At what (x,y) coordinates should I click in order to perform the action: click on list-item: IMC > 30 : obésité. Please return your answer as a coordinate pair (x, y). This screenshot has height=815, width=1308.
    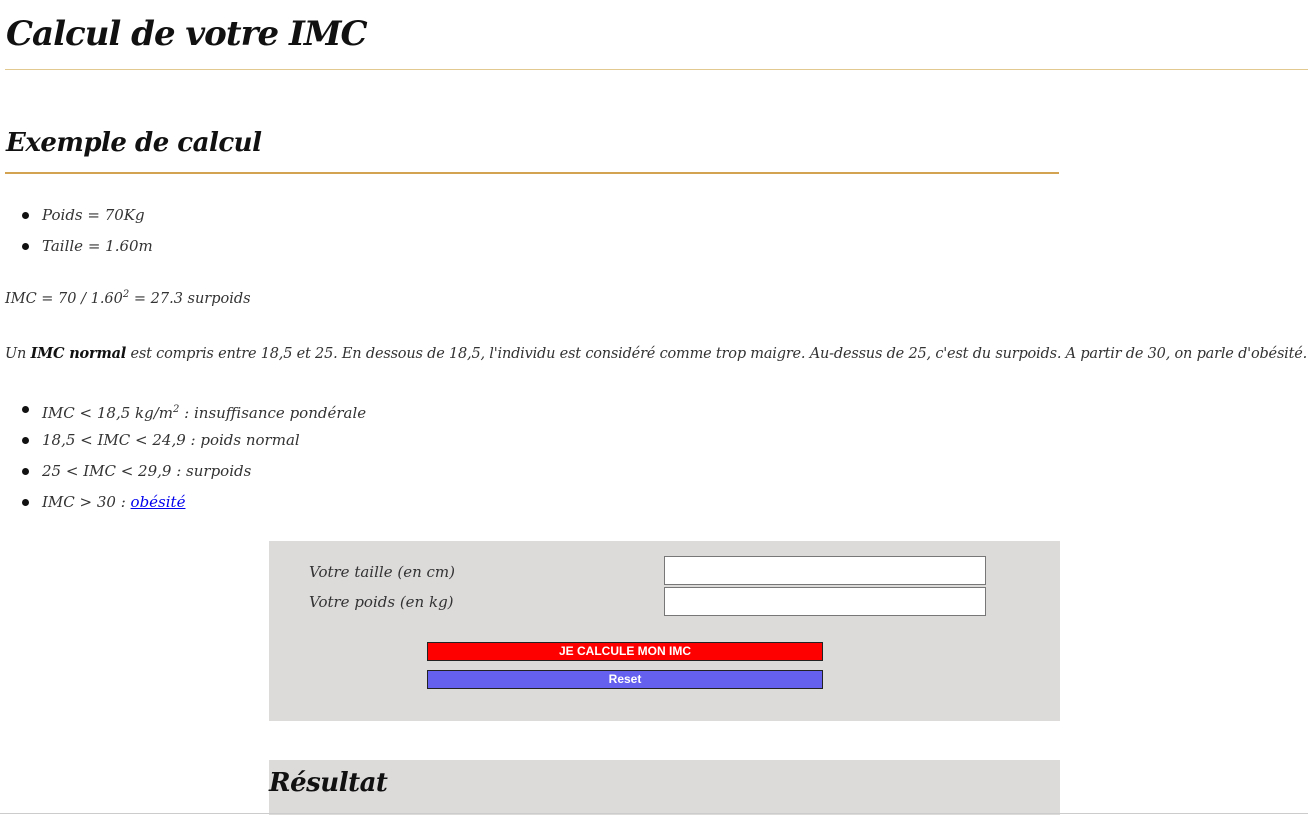
    Looking at the image, I should click on (194, 502).